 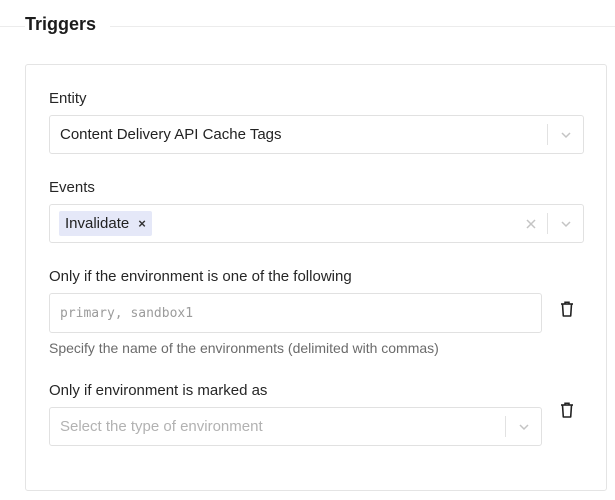 I want to click on entity-select-value: Content Delivery API Cache Tags, so click(x=171, y=134).